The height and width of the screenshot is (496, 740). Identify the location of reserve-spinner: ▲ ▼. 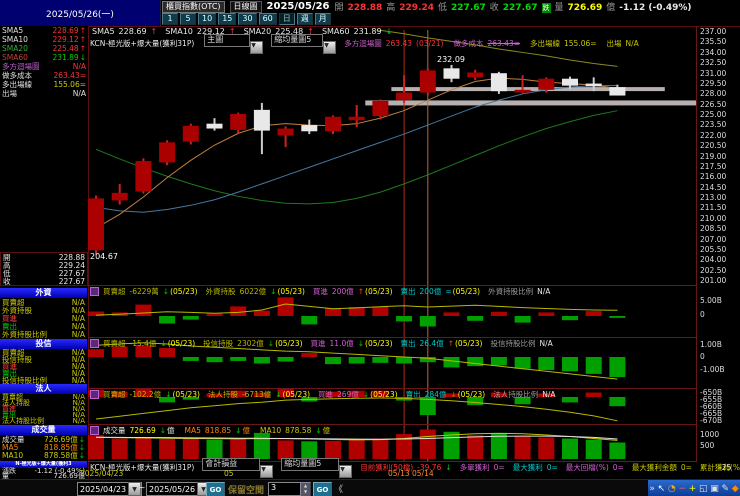
(305, 489).